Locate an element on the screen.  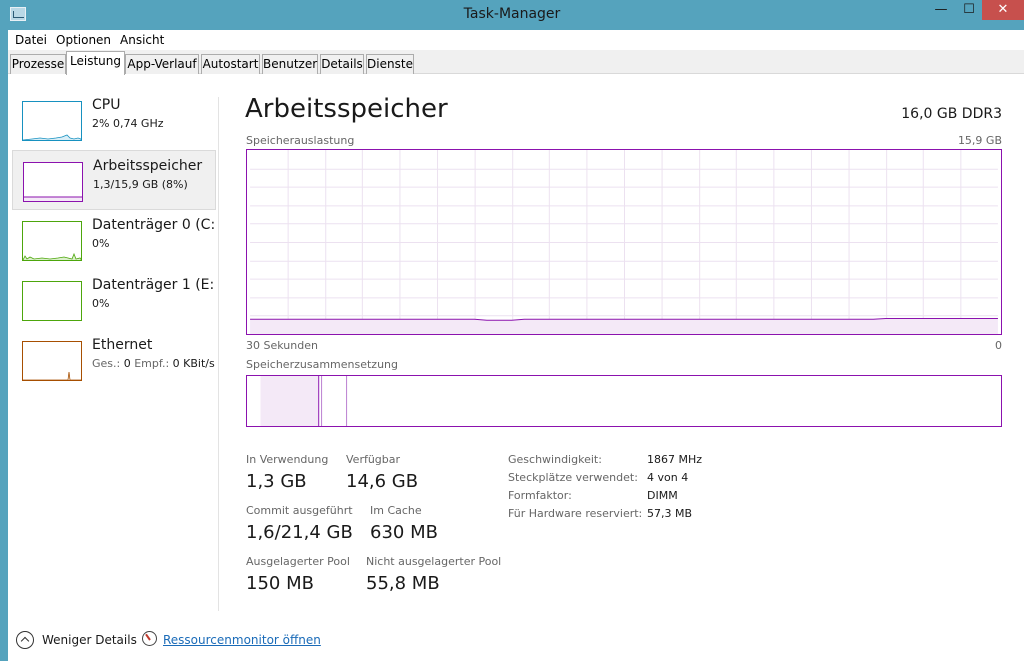
cached-value: 630 MB is located at coordinates (404, 532).